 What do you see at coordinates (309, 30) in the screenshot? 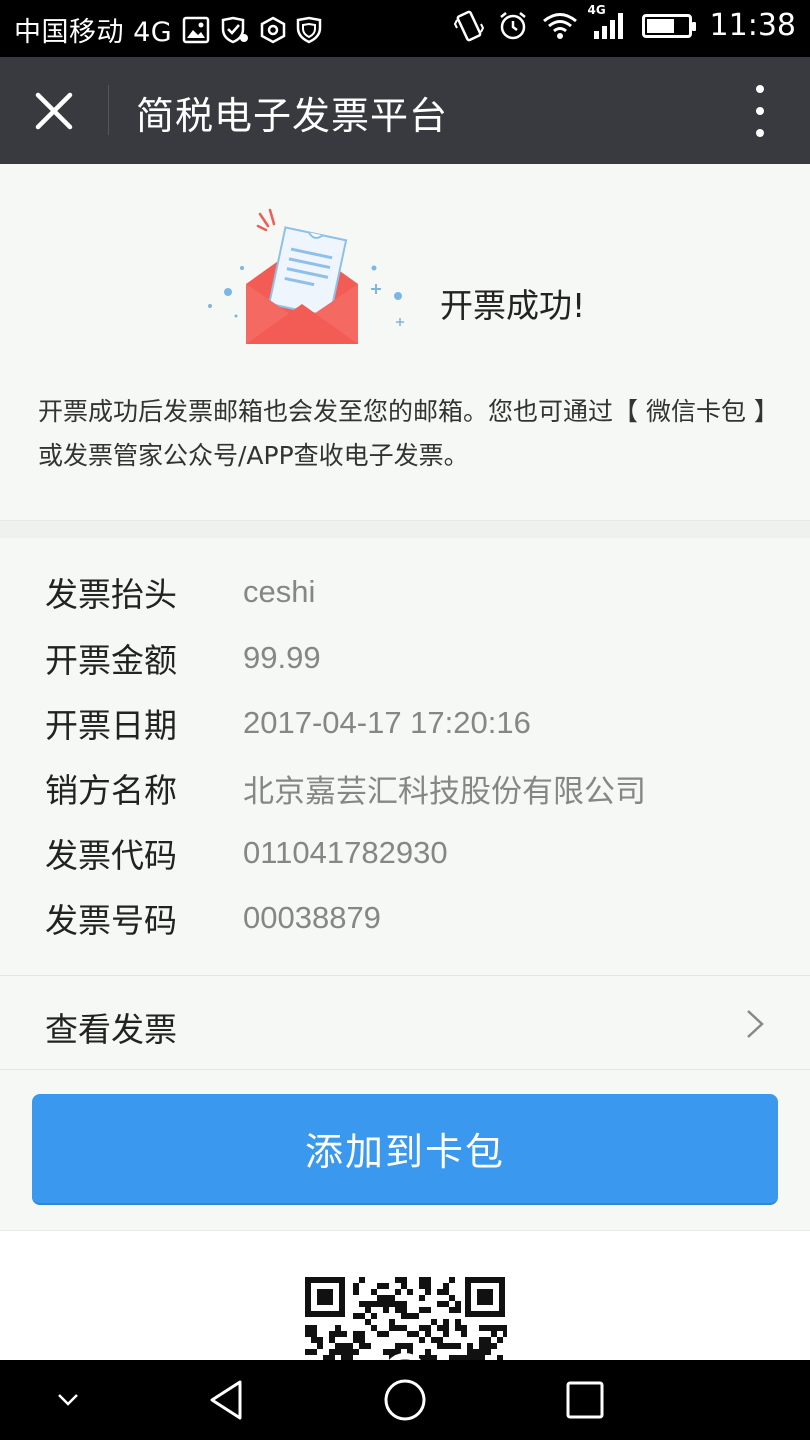
I see `shield-icon` at bounding box center [309, 30].